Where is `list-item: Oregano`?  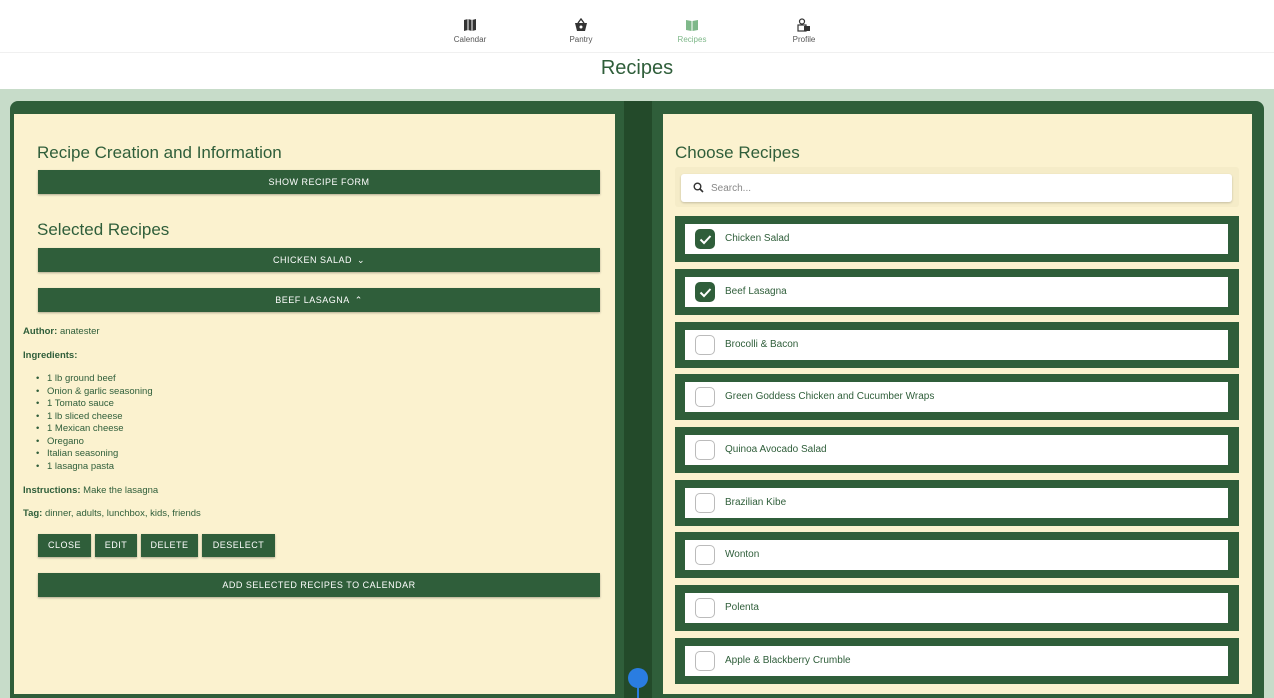
list-item: Oregano is located at coordinates (94, 442).